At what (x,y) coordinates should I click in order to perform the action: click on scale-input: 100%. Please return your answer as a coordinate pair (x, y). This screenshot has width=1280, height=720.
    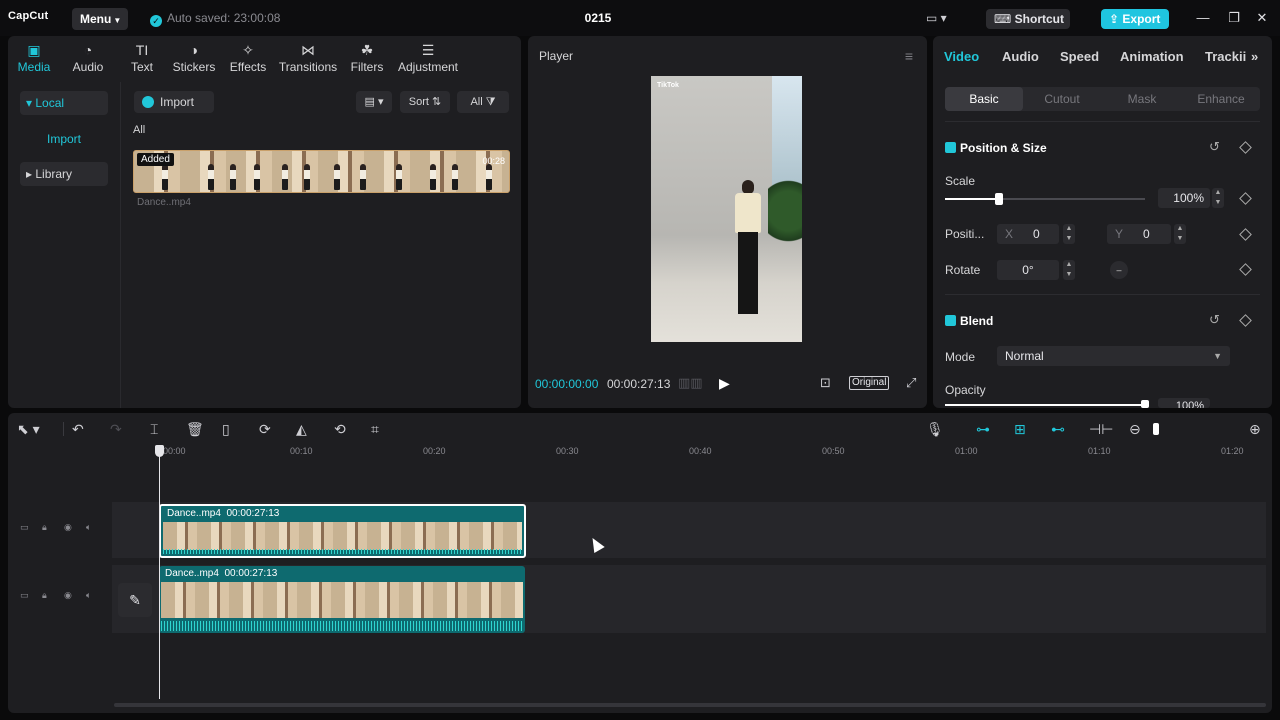
    Looking at the image, I should click on (1184, 198).